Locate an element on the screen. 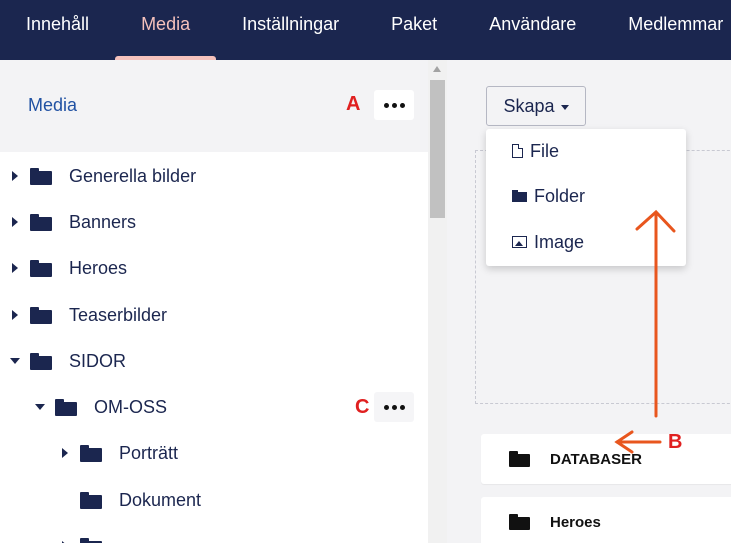  tree-item-partial is located at coordinates (214, 533).